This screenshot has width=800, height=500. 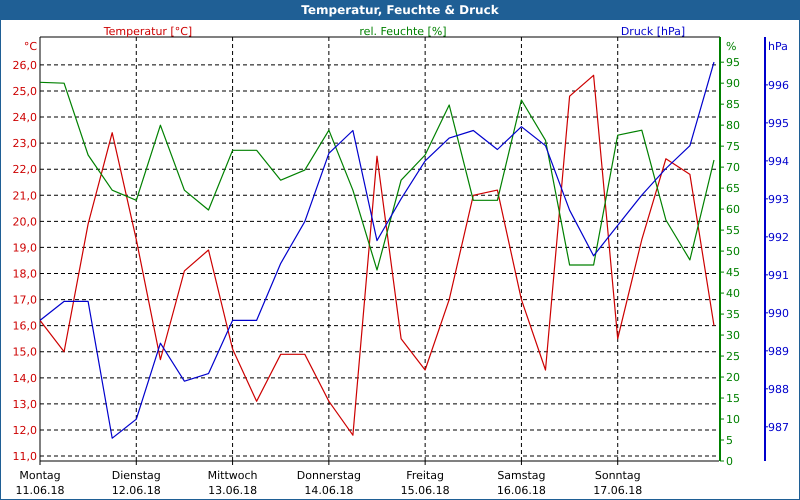 I want to click on tick-label: 55, so click(x=733, y=231).